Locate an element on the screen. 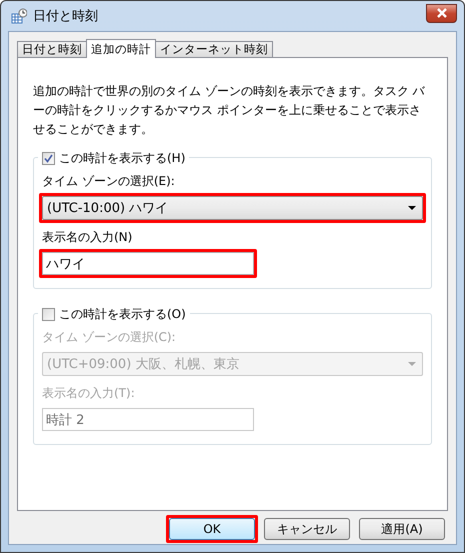 This screenshot has height=553, width=465. close-icon is located at coordinates (441, 13).